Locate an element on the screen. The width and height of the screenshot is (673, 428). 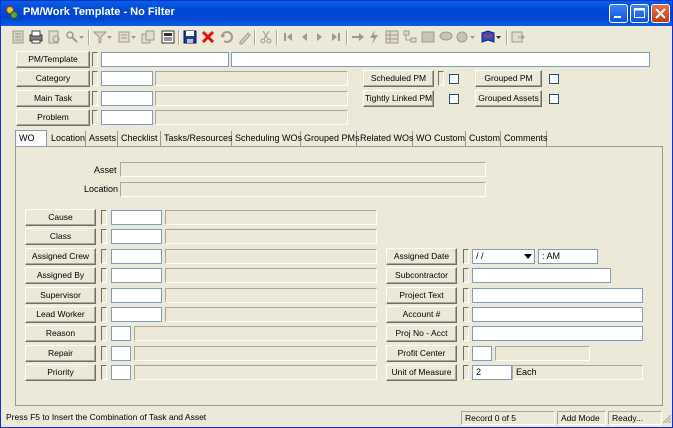
reason-input is located at coordinates (121, 333).